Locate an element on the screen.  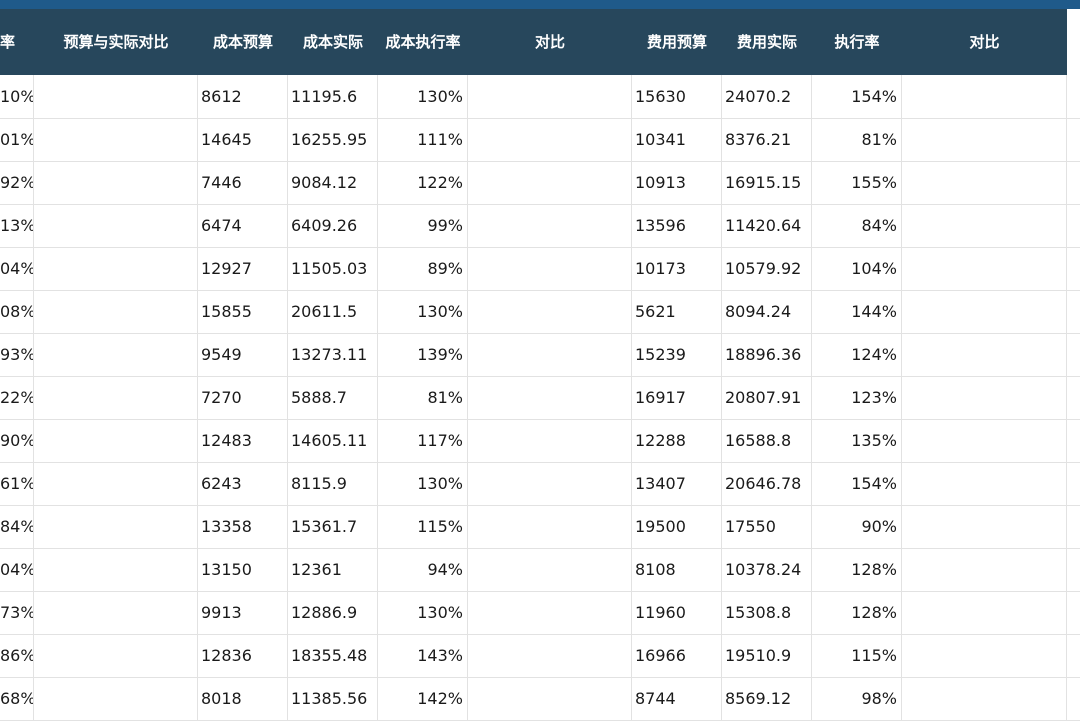
cell-cost-budget: 6474 is located at coordinates (243, 225).